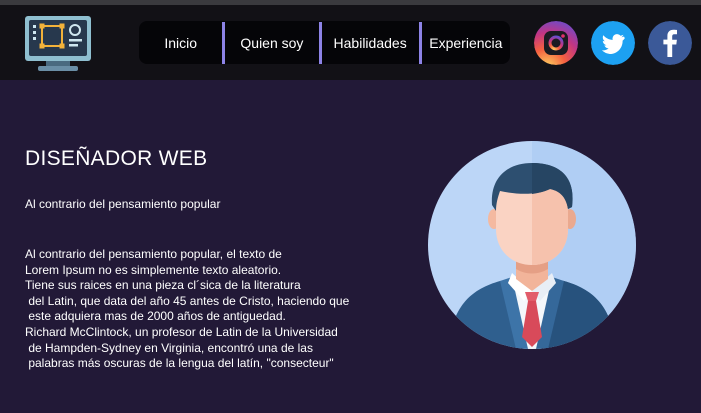 Image resolution: width=701 pixels, height=413 pixels. What do you see at coordinates (556, 43) in the screenshot?
I see `instagram-icon` at bounding box center [556, 43].